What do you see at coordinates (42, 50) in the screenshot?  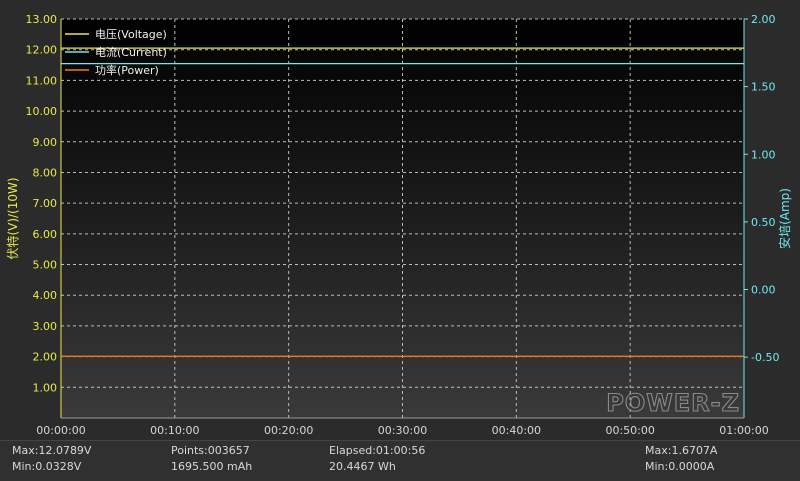 I see `y-left-tick-label: 12.00` at bounding box center [42, 50].